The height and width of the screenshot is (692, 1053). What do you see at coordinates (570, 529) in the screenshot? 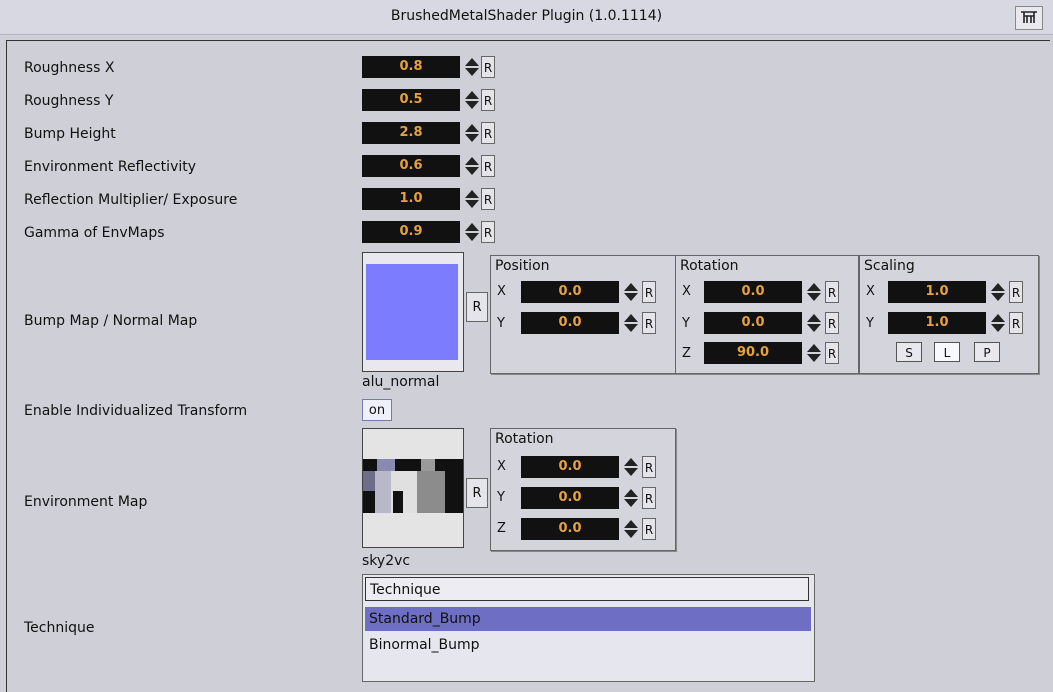
I see `env-rotation-z-field: 0.0` at bounding box center [570, 529].